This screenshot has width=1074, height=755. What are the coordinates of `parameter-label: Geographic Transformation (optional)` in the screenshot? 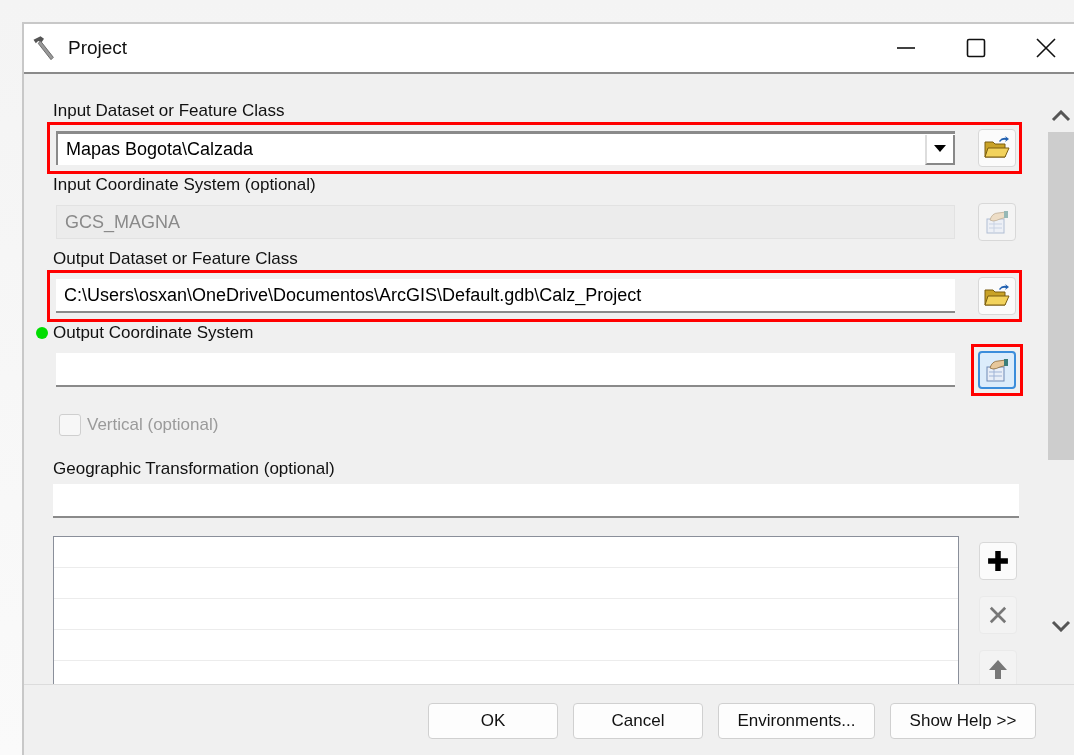 It's located at (194, 469).